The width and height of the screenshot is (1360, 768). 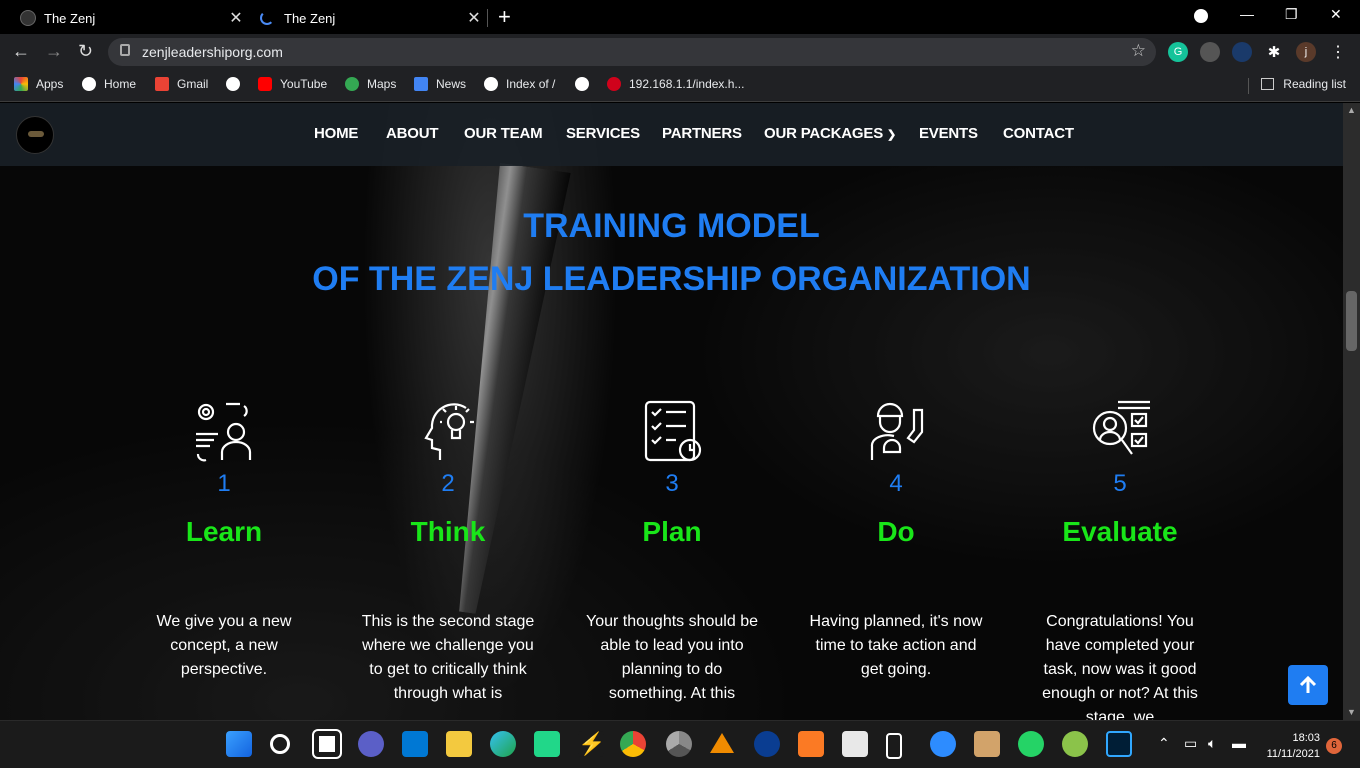 What do you see at coordinates (894, 746) in the screenshot?
I see `phone-link-icon` at bounding box center [894, 746].